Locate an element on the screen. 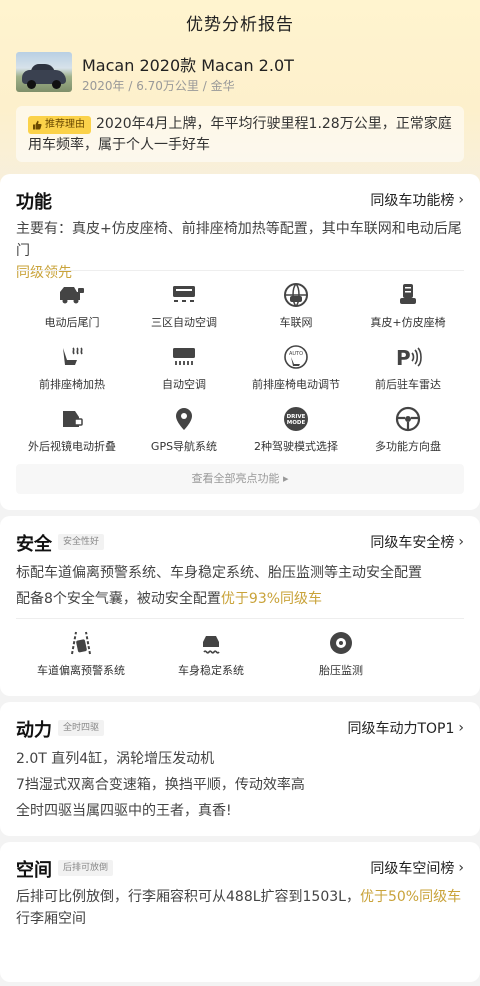 The width and height of the screenshot is (480, 986). reason-tag-label: 推荐理由 is located at coordinates (65, 124).